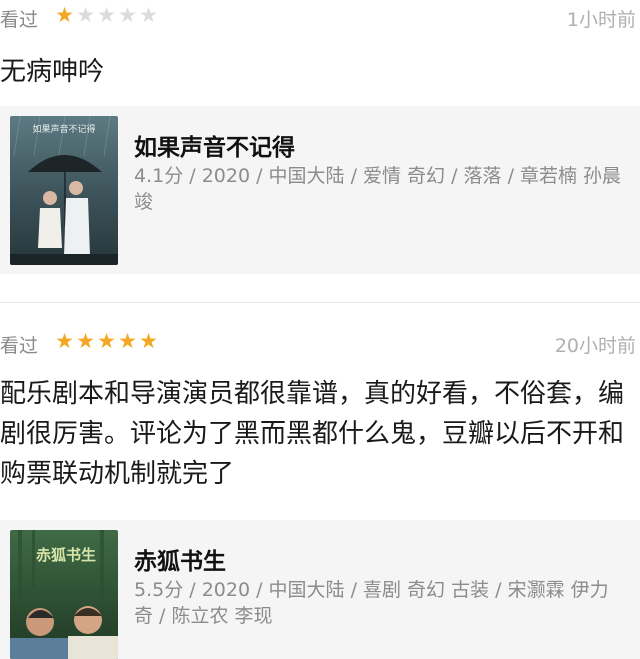 This screenshot has width=640, height=659. I want to click on movie-poster: 如果声音不记得, so click(64, 190).